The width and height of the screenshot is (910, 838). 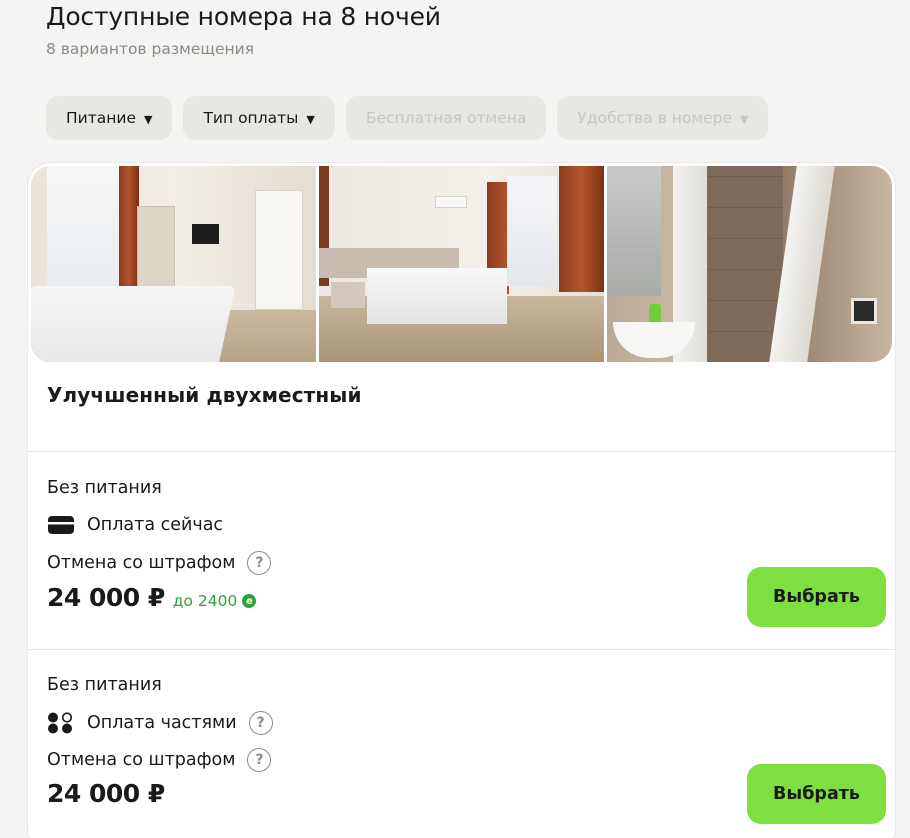 I want to click on filter-payment-type: Тип оплаты ▼, so click(x=259, y=118).